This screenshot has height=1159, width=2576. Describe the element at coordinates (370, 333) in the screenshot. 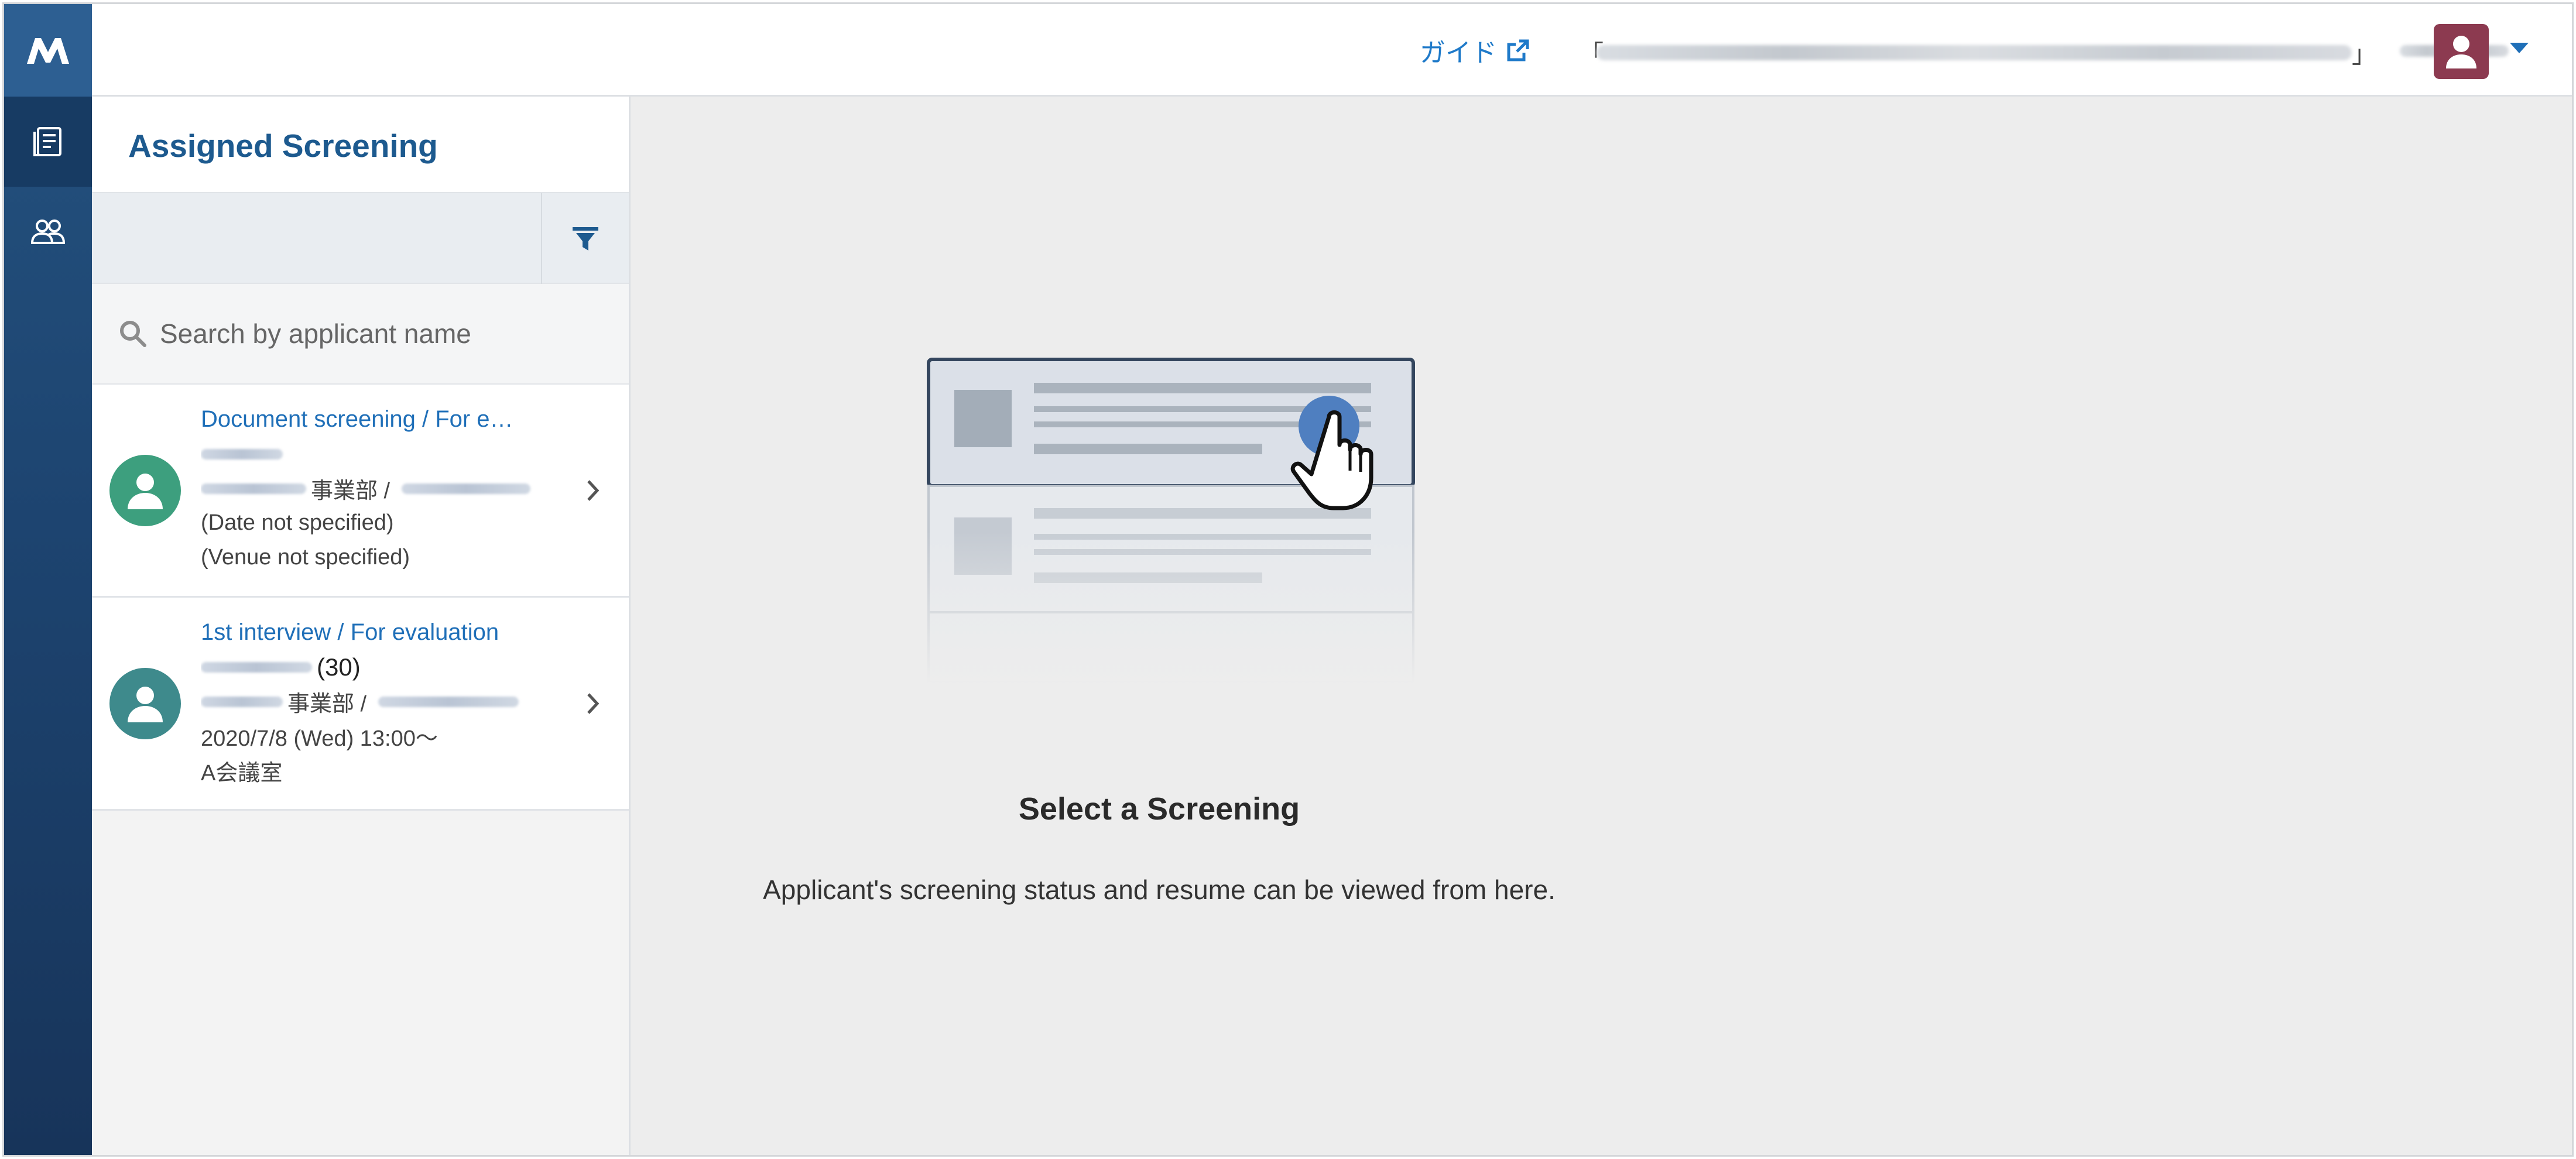

I see `search-input` at that location.